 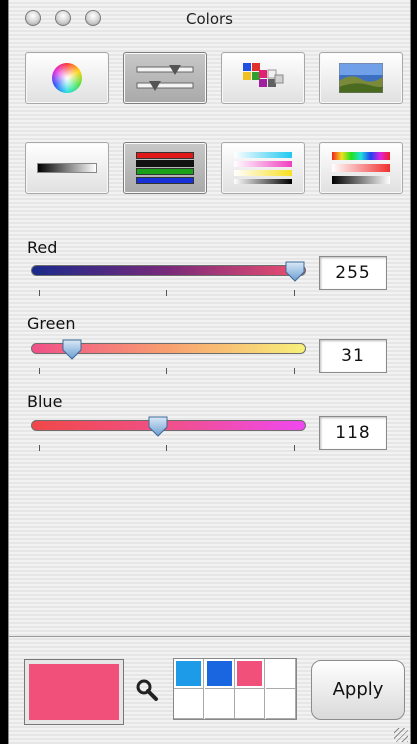 I want to click on color-sliders-mode-button, so click(x=165, y=78).